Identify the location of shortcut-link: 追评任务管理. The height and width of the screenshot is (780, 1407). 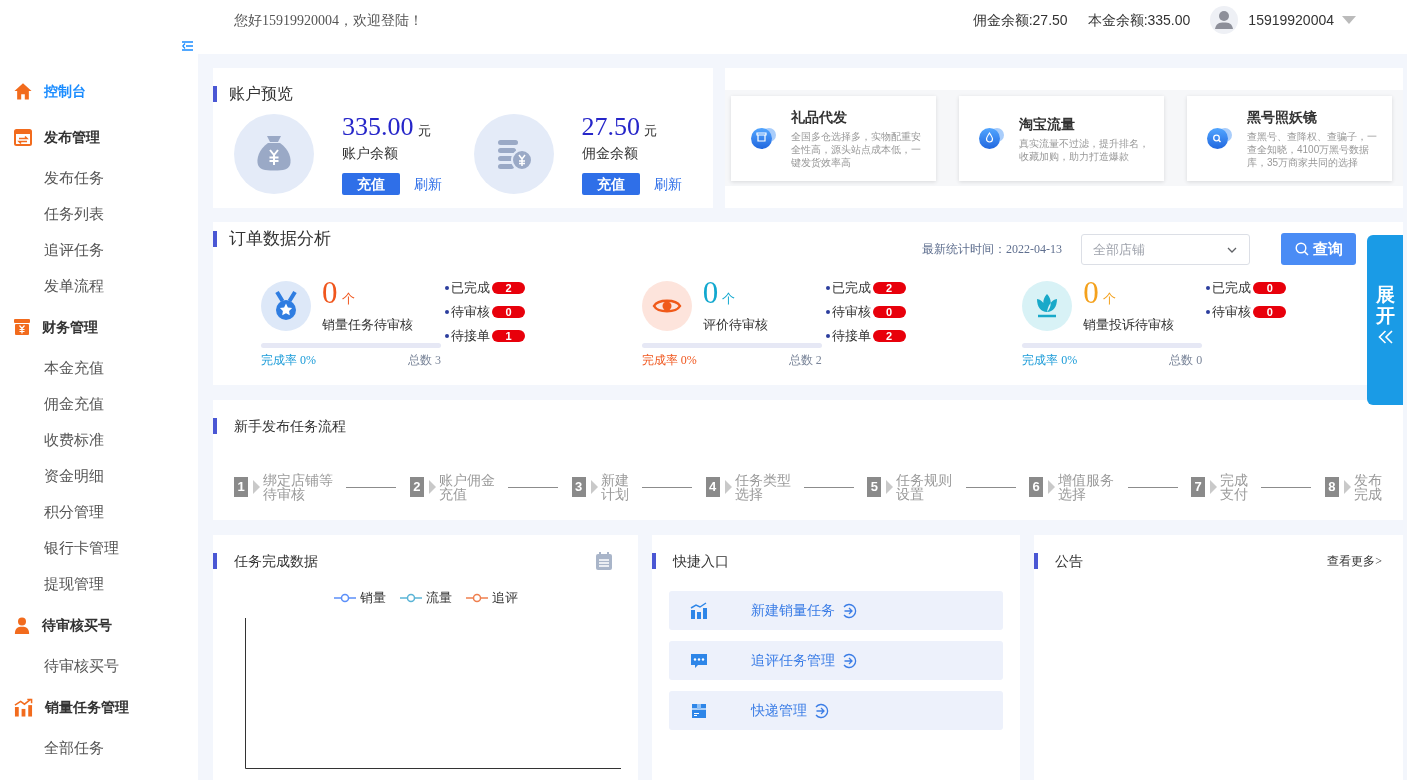
(836, 660).